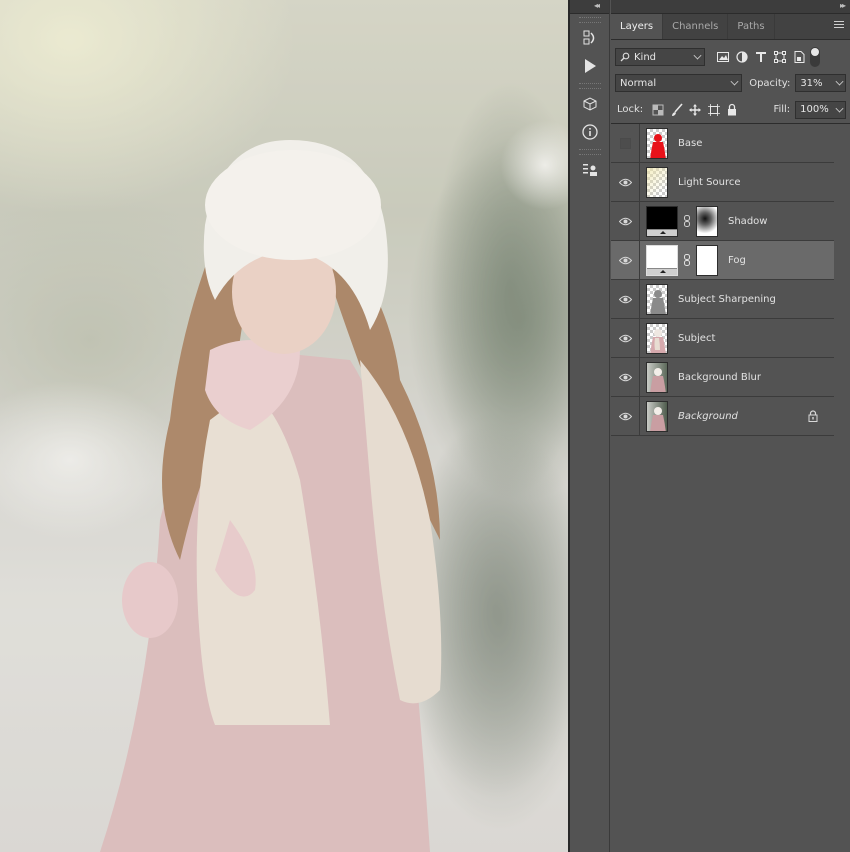 The width and height of the screenshot is (850, 852). I want to click on tab-paths: Paths, so click(751, 26).